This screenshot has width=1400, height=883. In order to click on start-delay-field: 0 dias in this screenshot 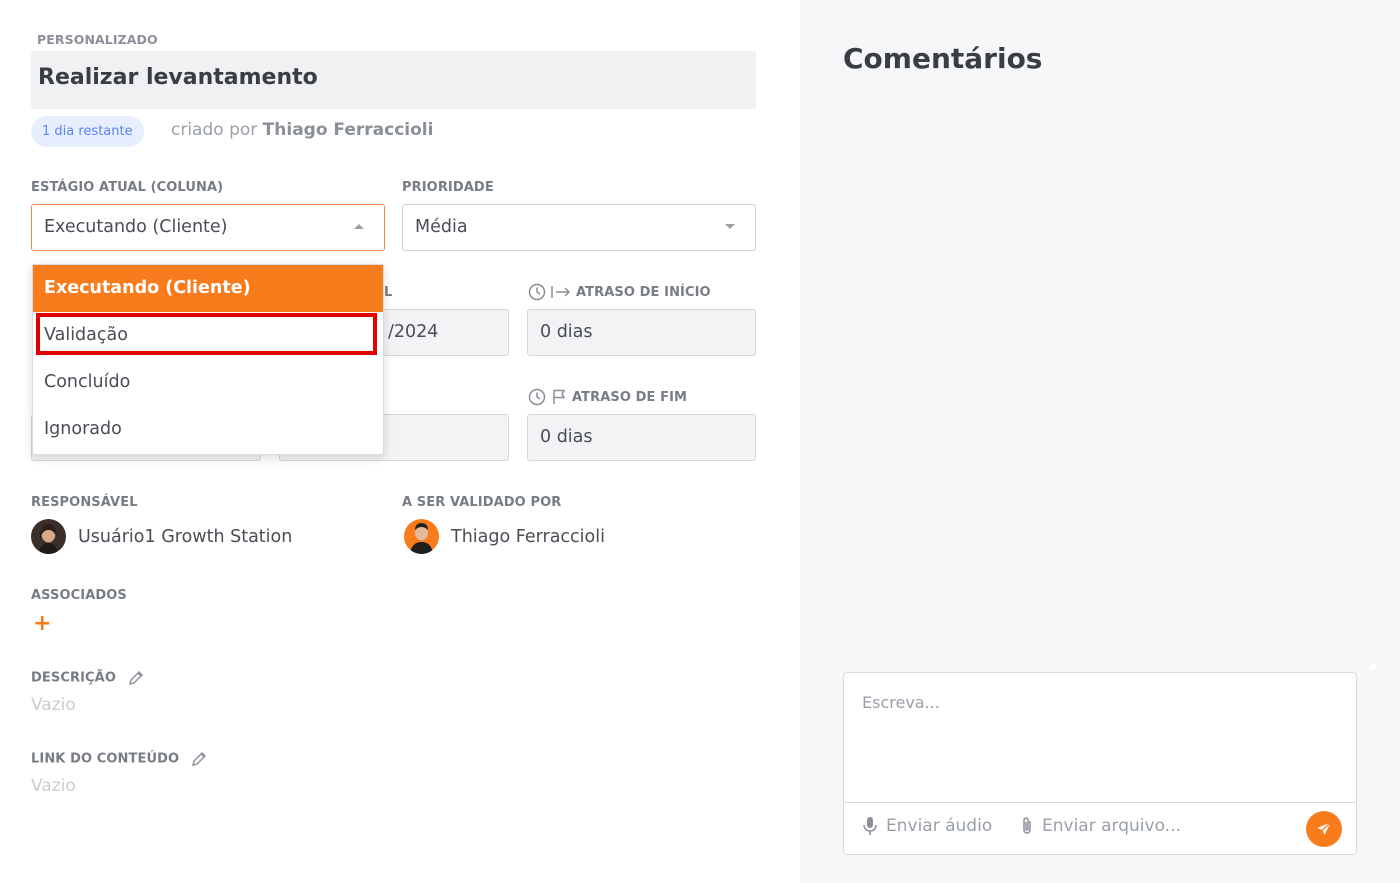, I will do `click(641, 332)`.